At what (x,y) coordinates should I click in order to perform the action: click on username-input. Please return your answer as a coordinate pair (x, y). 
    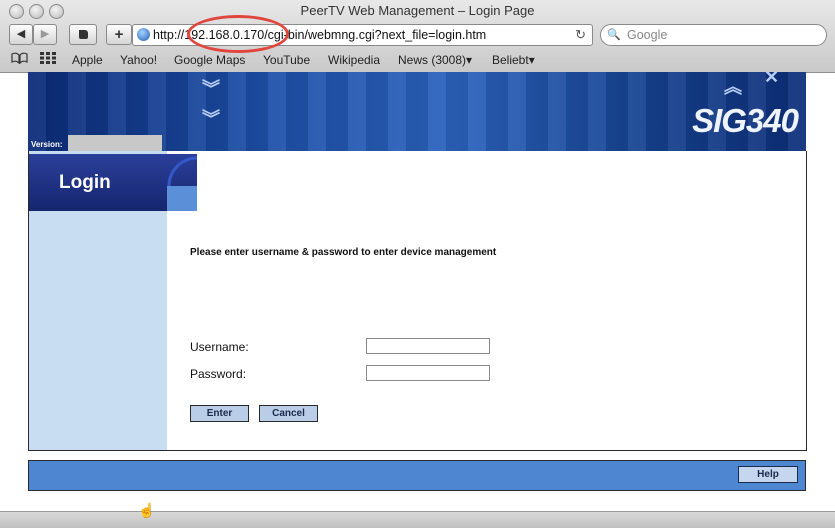
    Looking at the image, I should click on (428, 346).